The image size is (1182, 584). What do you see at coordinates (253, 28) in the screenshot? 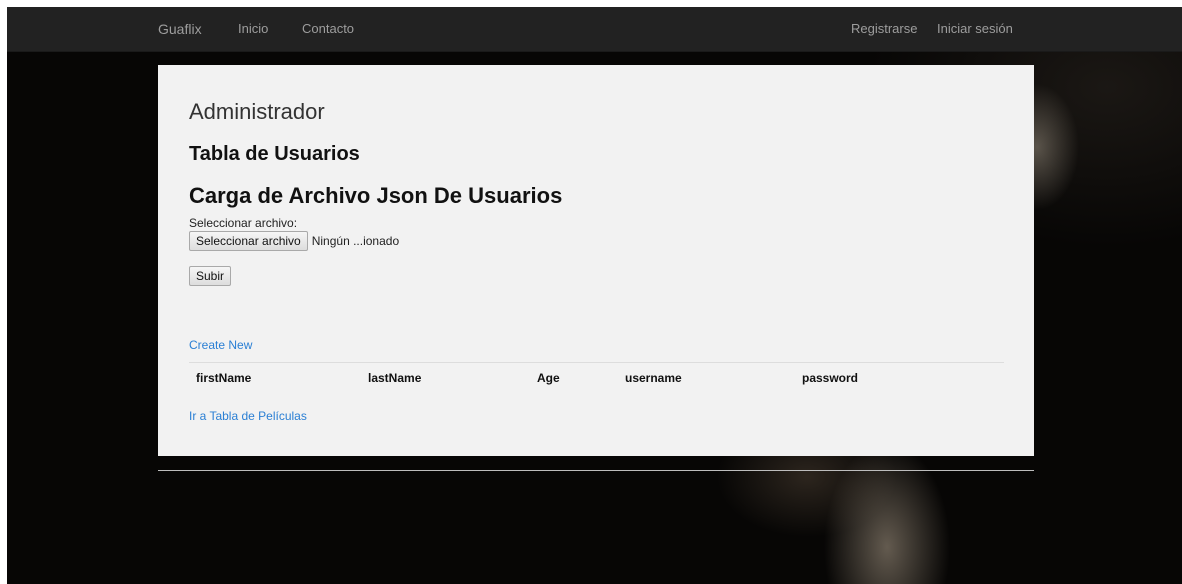
I see `nav-link-inicio: Inicio` at bounding box center [253, 28].